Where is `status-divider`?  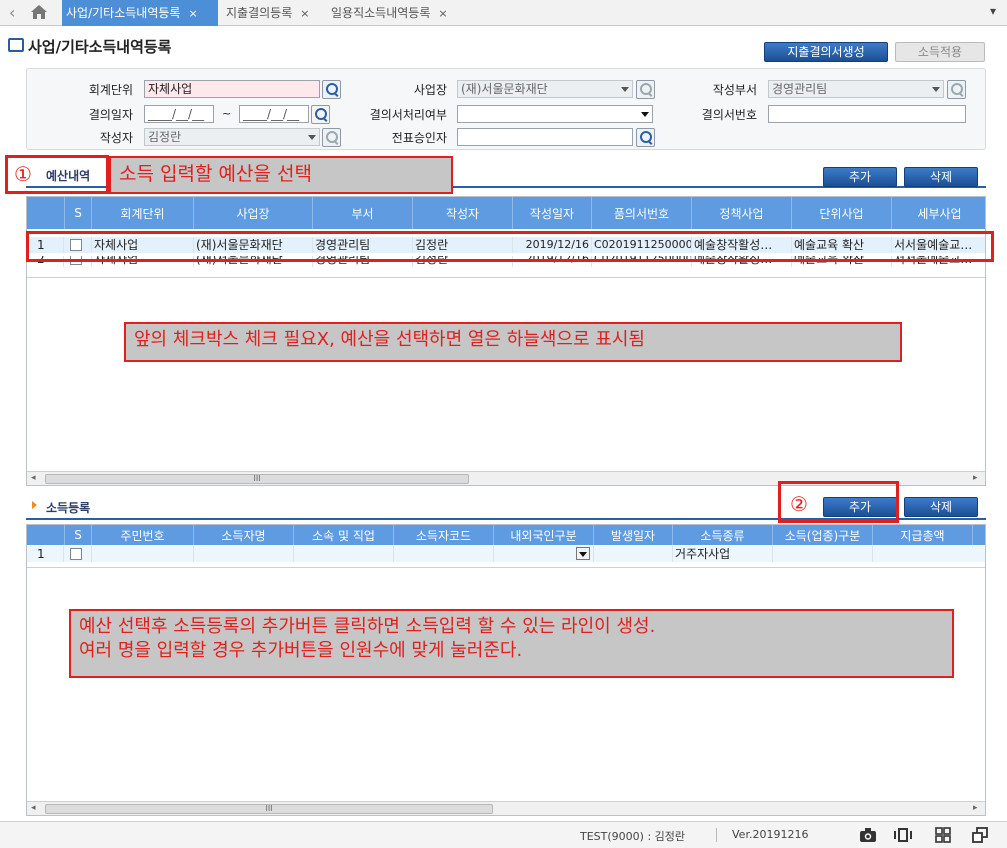
status-divider is located at coordinates (716, 835).